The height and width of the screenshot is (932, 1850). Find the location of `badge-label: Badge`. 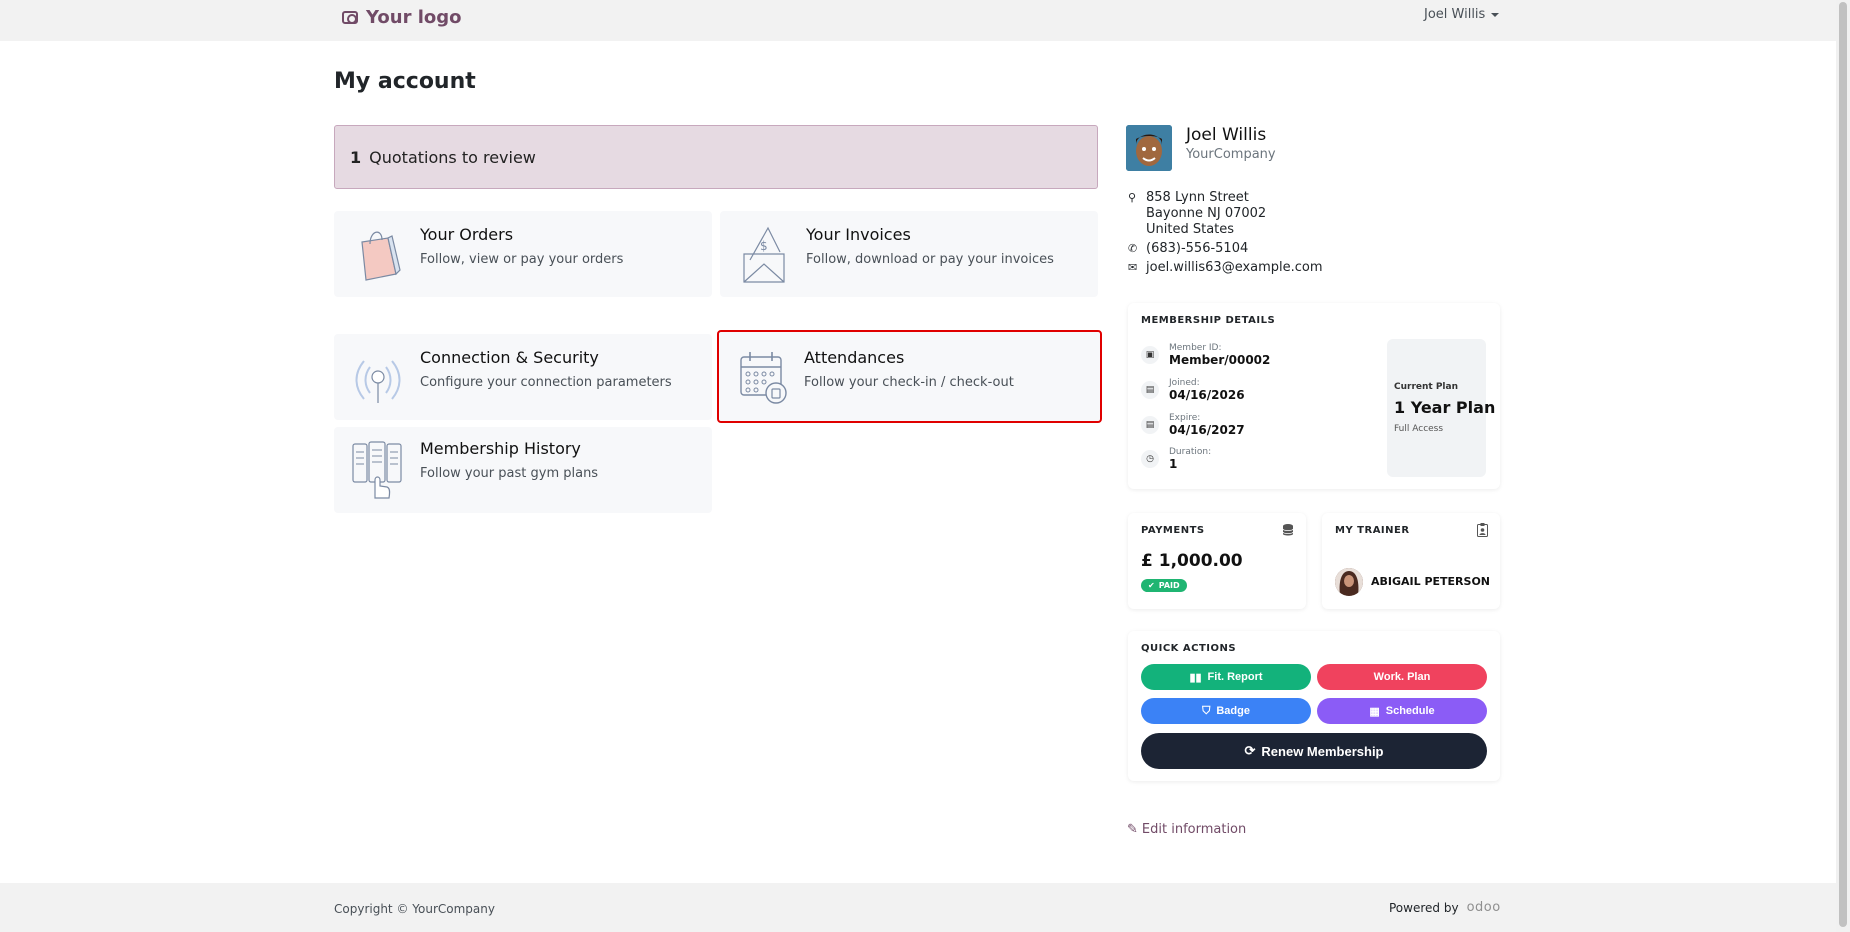

badge-label: Badge is located at coordinates (1233, 711).